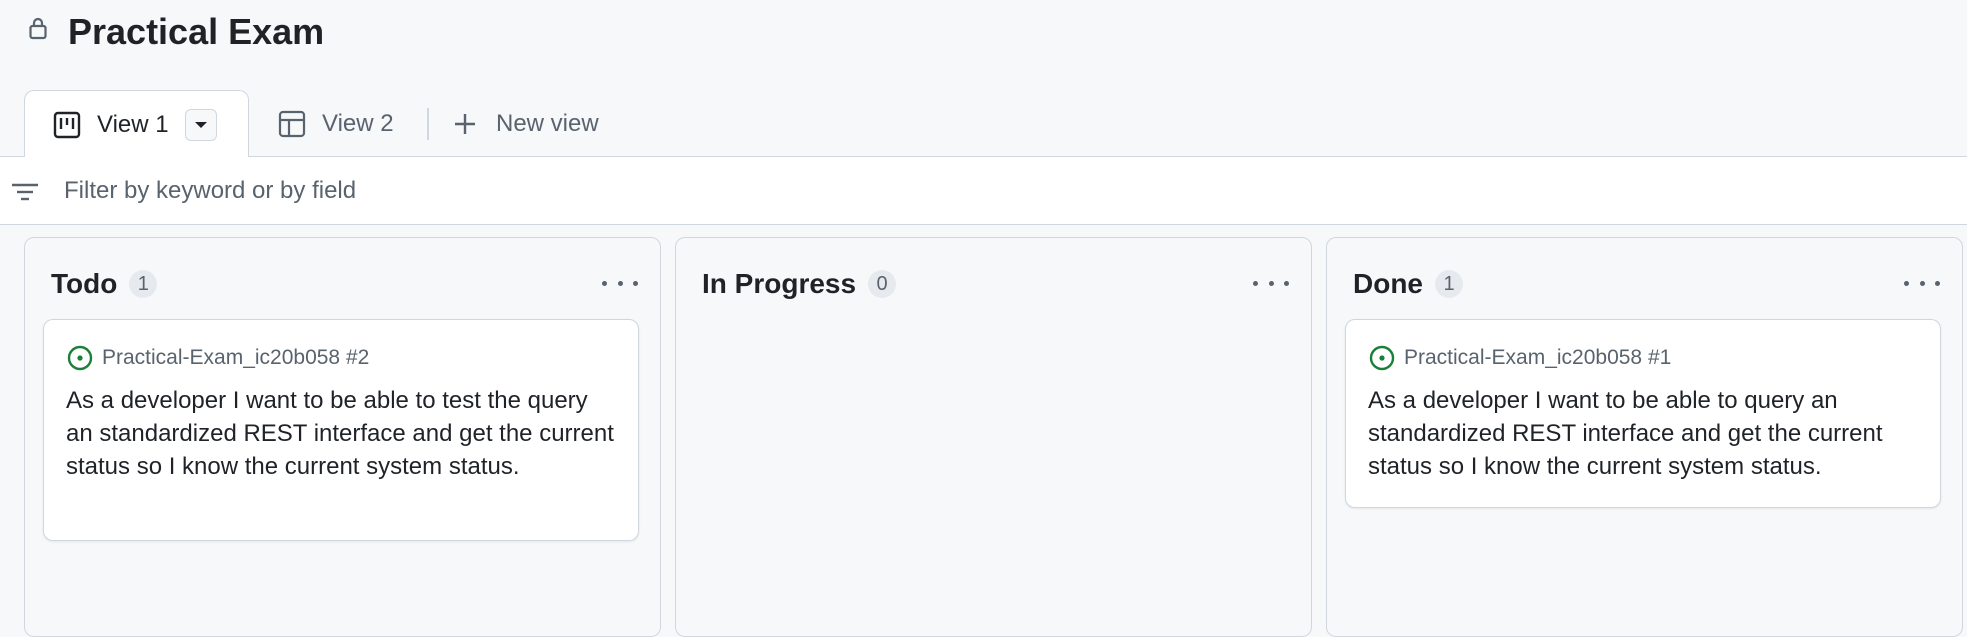 Image resolution: width=1967 pixels, height=637 pixels. What do you see at coordinates (1644, 278) in the screenshot?
I see `column-header: Done 1` at bounding box center [1644, 278].